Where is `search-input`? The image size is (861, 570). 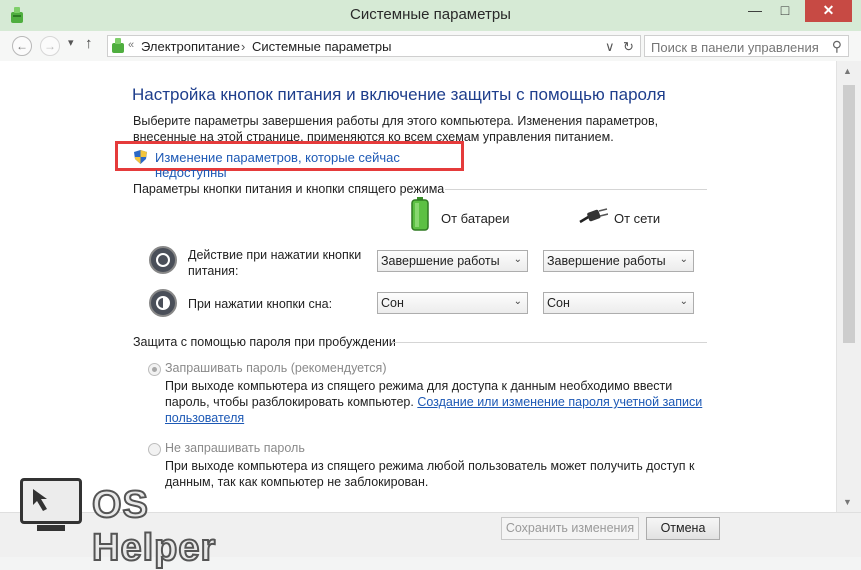
search-input is located at coordinates (736, 47).